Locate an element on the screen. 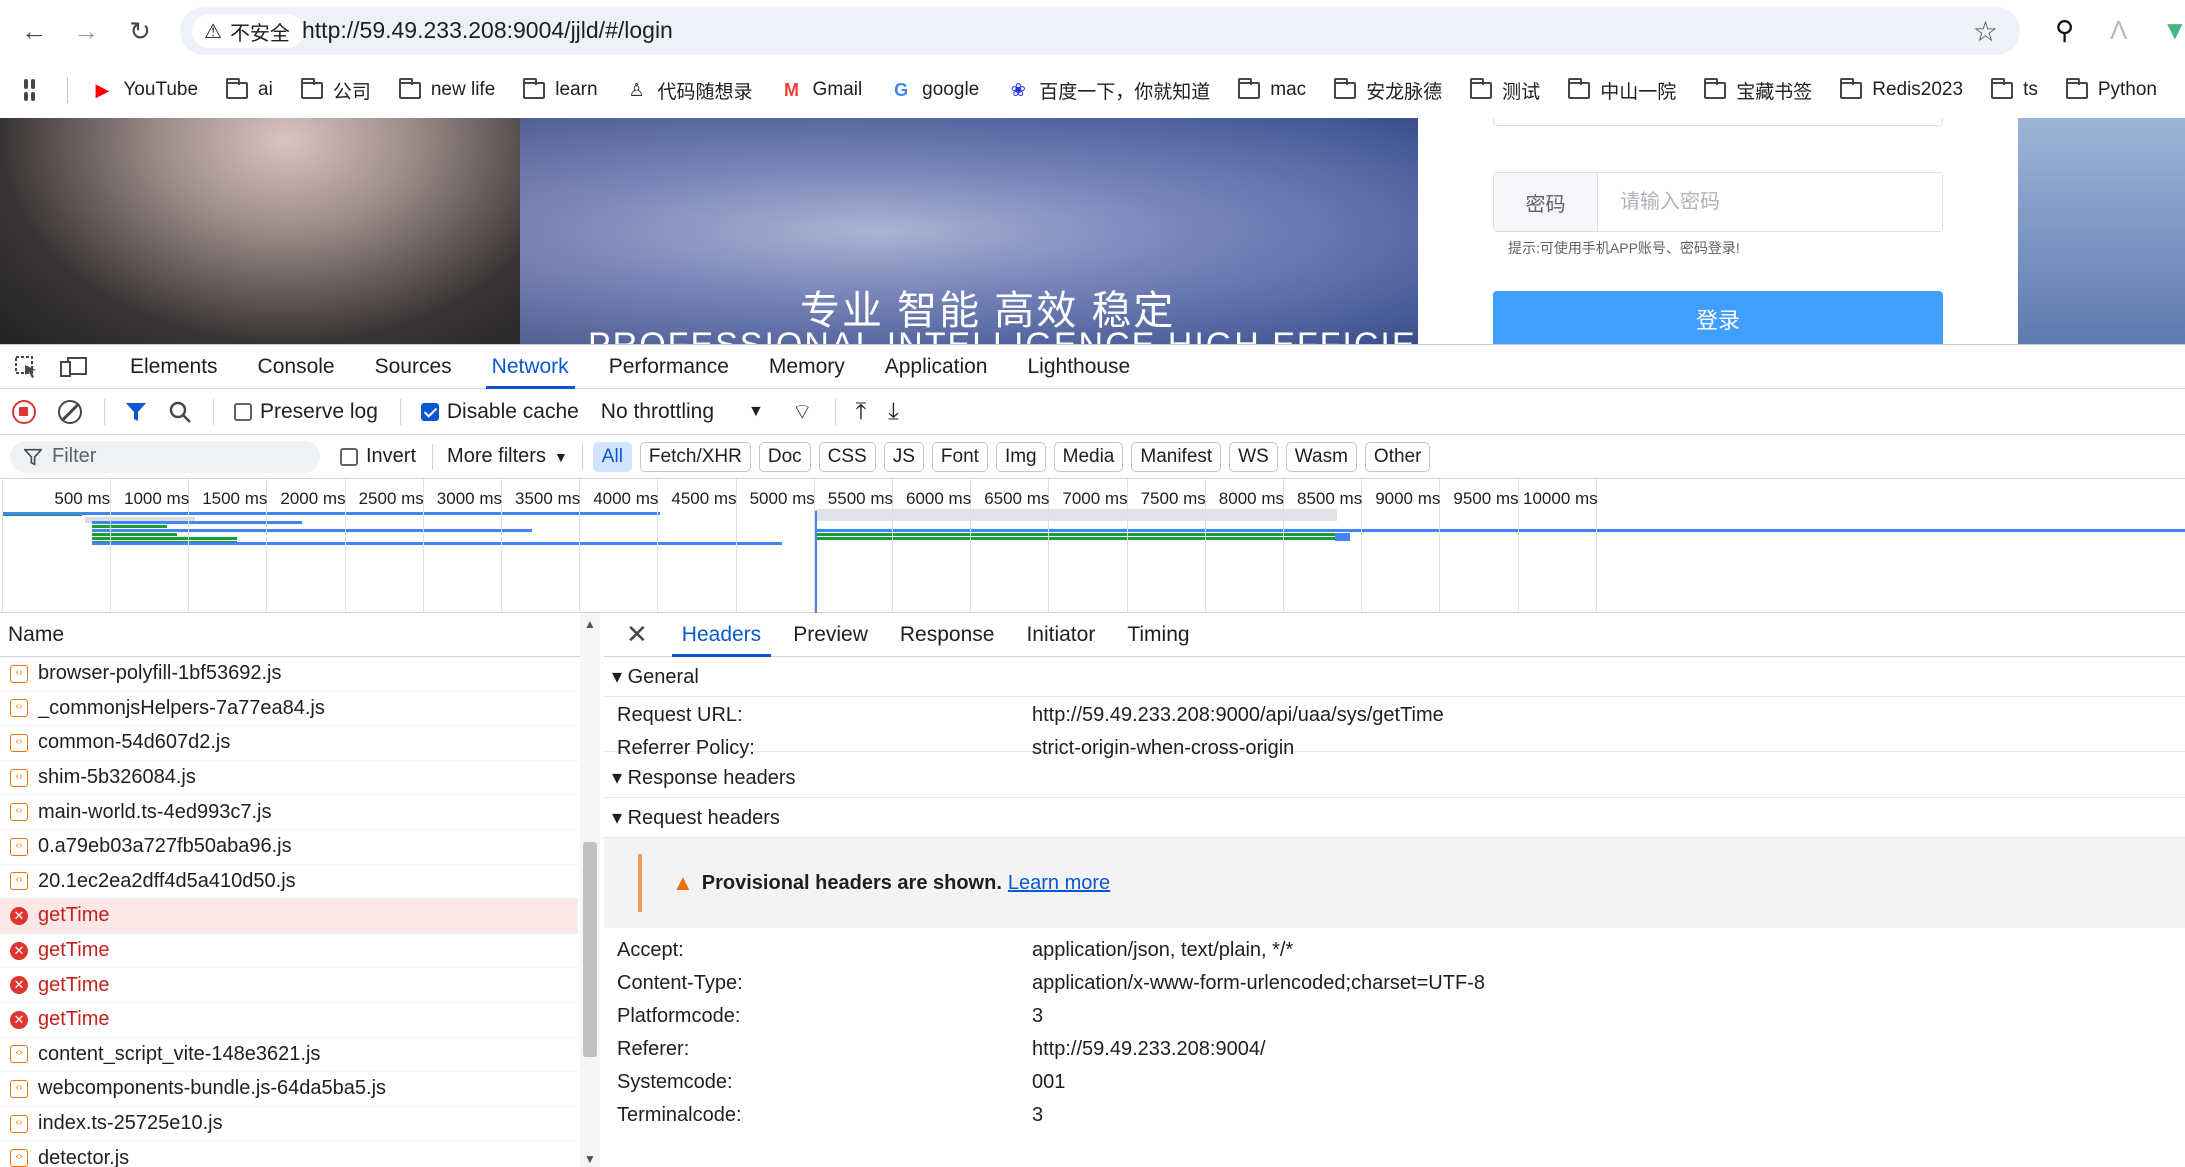  filter-input: Filter is located at coordinates (165, 456).